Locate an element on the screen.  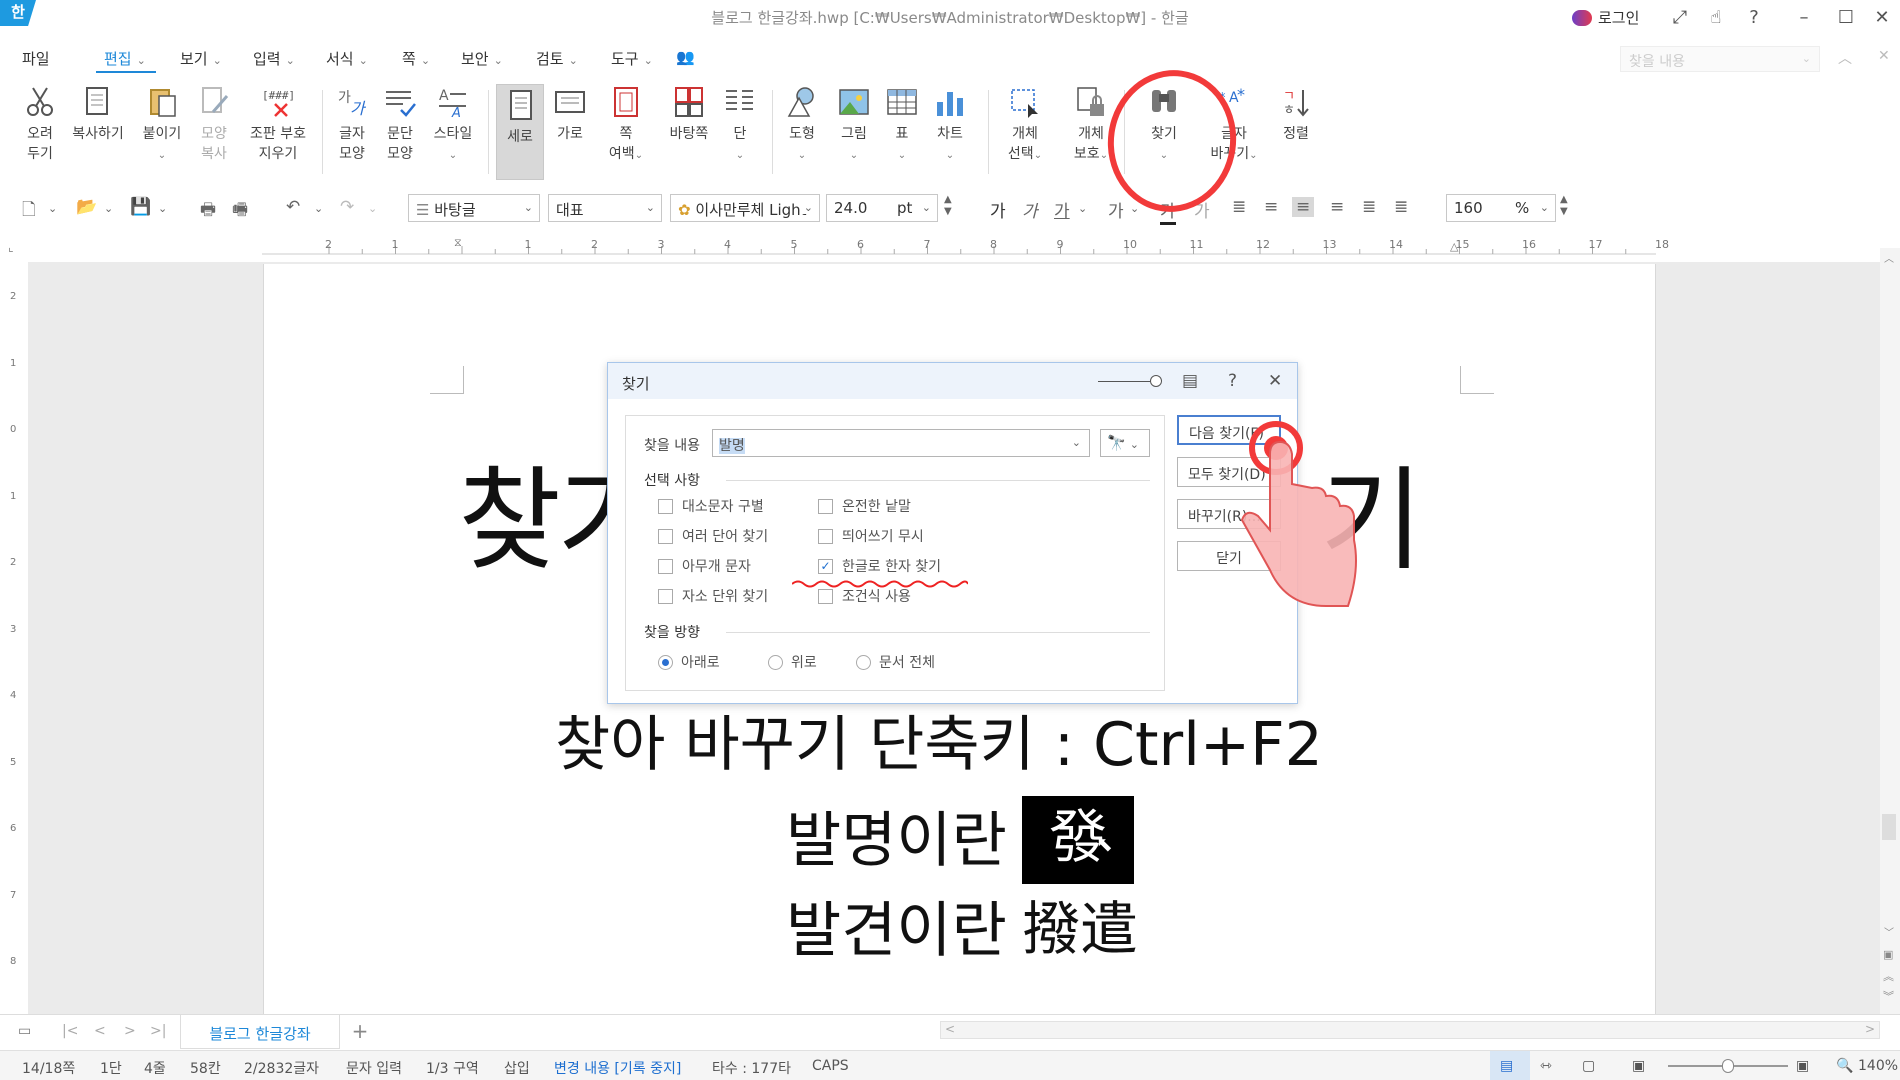
dialog-comment-icon: ▤ is located at coordinates (1190, 381).